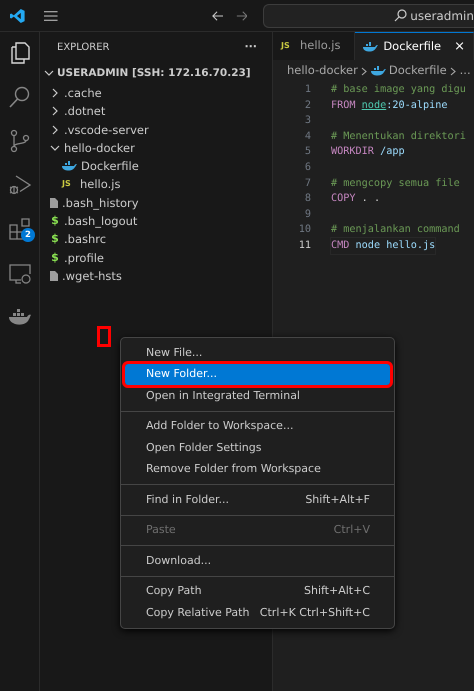 The width and height of the screenshot is (474, 691). I want to click on line-number: 11, so click(304, 245).